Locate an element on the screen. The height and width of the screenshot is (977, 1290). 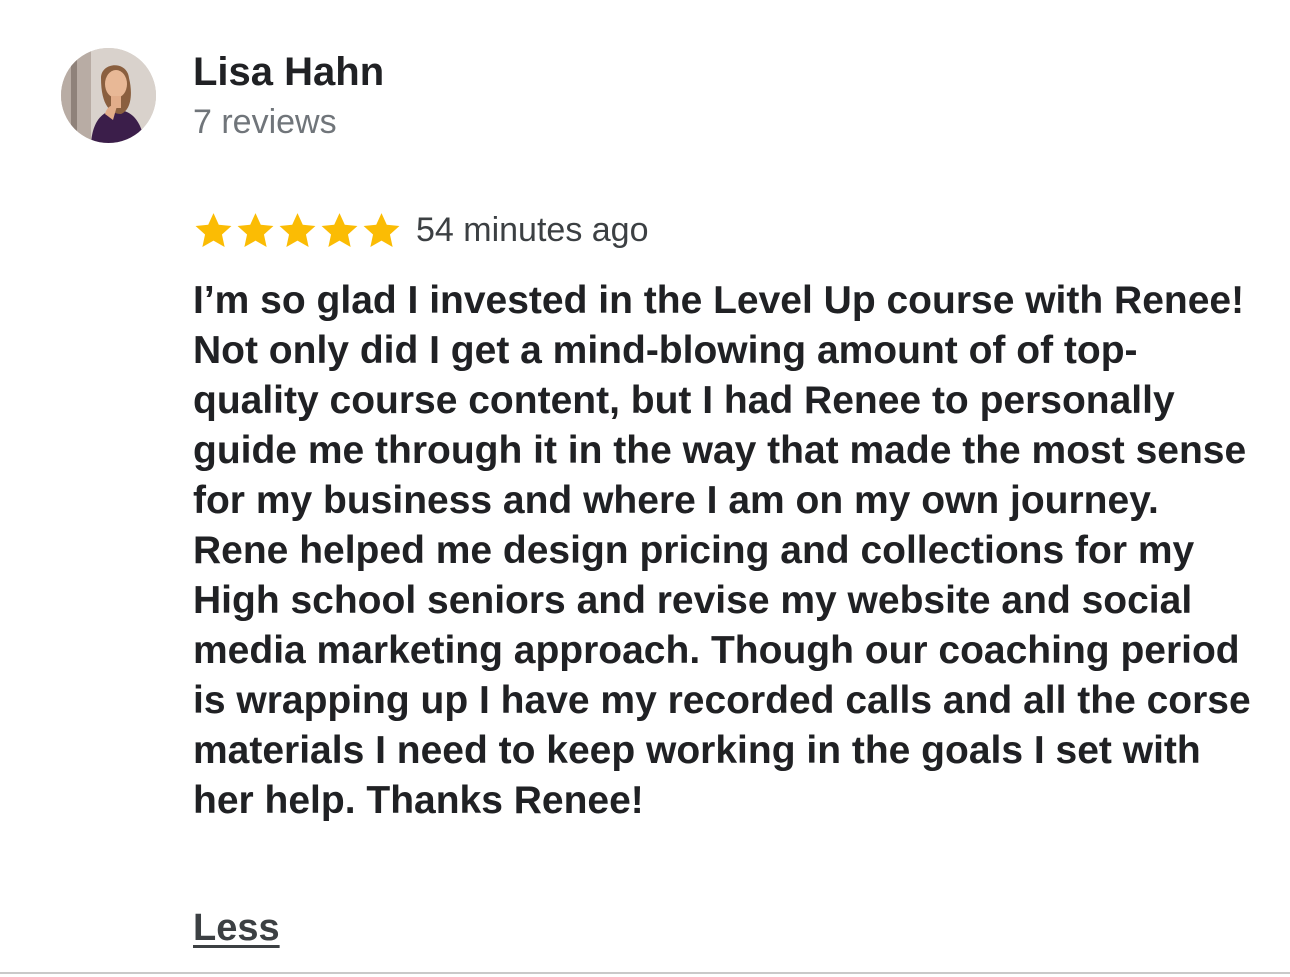
review-time: 54 minutes ago is located at coordinates (532, 230).